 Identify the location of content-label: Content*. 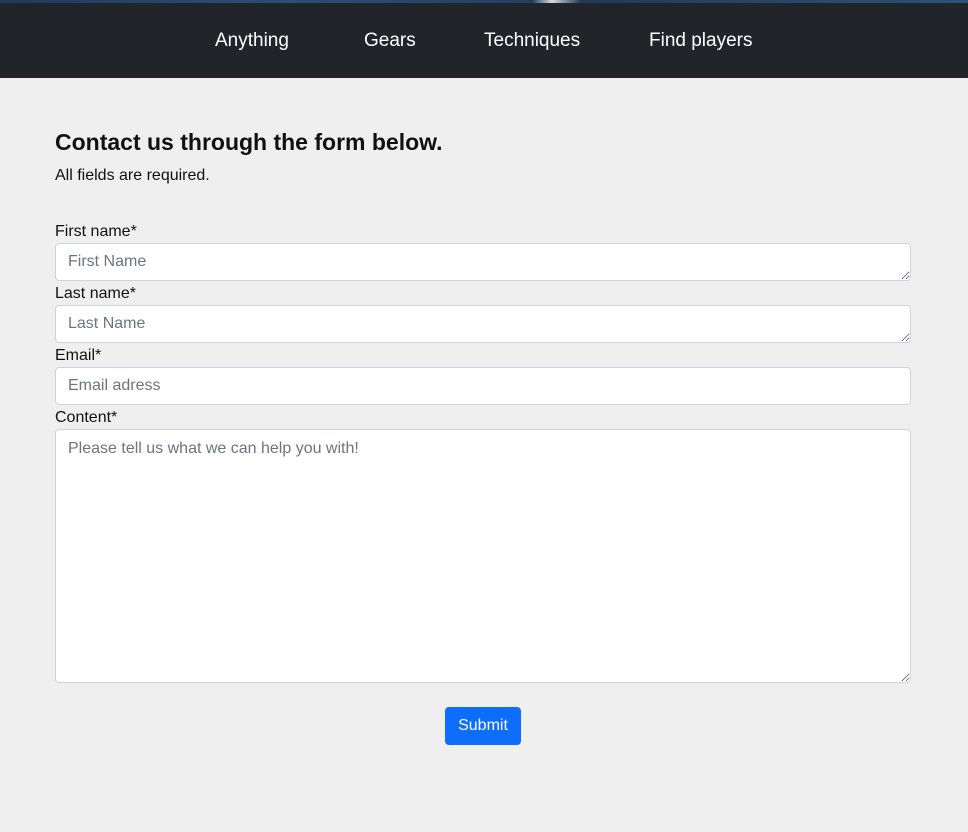
(86, 417).